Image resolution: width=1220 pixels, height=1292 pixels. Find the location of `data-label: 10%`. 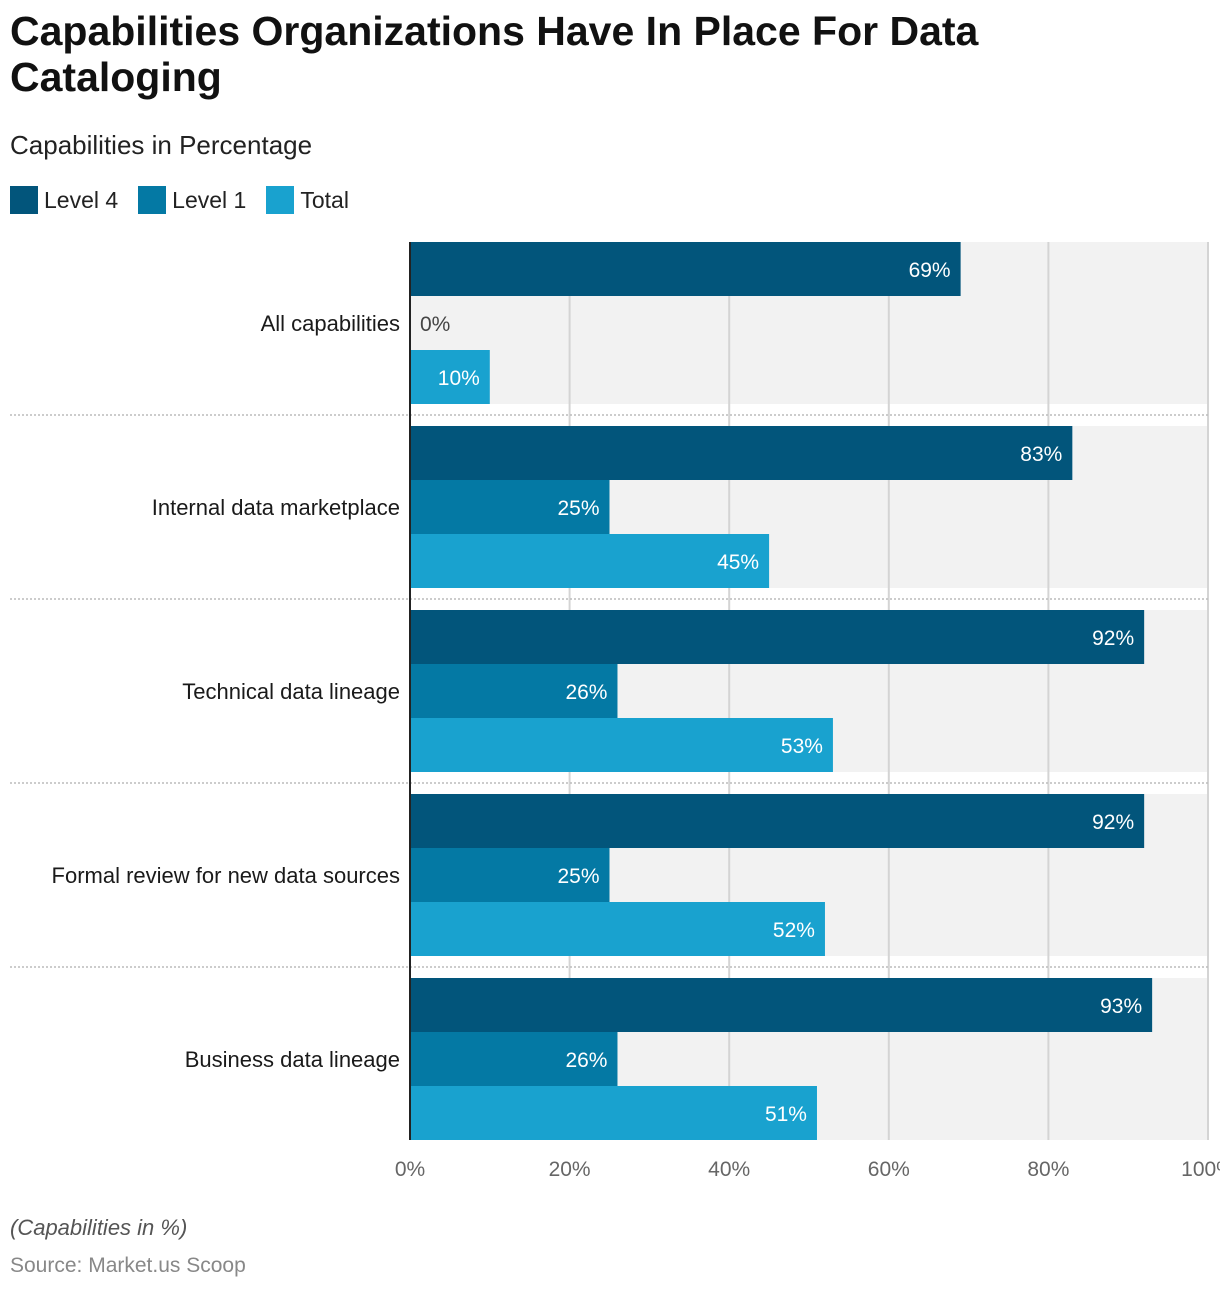

data-label: 10% is located at coordinates (459, 378).